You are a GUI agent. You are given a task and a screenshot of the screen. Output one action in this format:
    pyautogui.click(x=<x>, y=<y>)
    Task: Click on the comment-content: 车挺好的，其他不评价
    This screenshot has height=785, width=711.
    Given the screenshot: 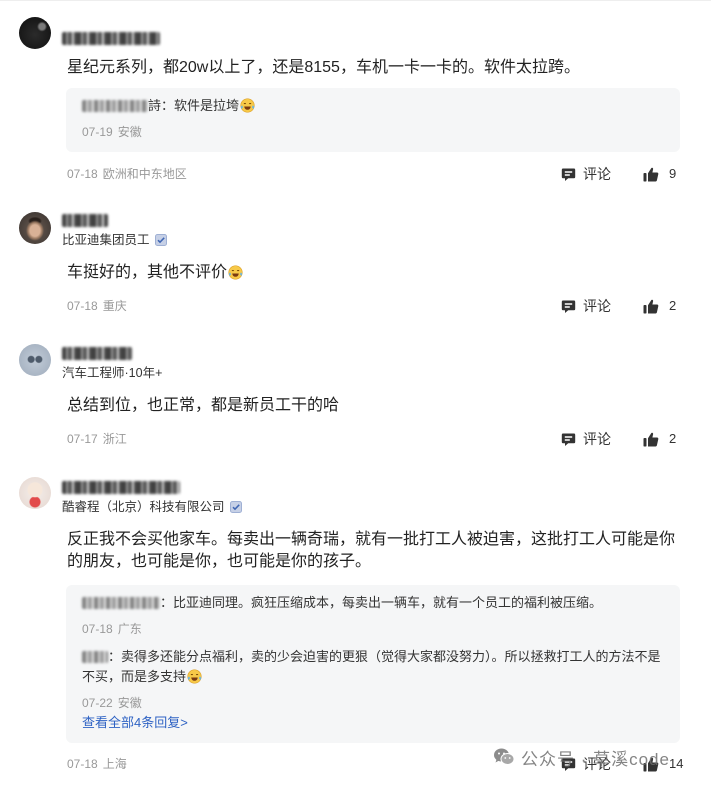 What is the action you would take?
    pyautogui.click(x=373, y=273)
    